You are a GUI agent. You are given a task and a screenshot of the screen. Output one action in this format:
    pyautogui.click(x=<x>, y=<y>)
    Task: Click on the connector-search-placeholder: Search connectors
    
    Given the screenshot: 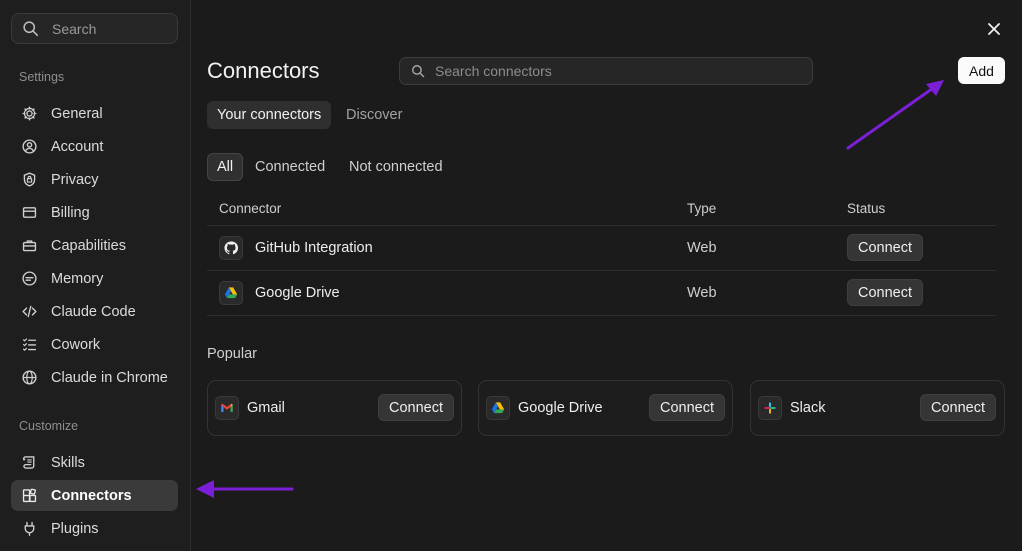 What is the action you would take?
    pyautogui.click(x=493, y=71)
    